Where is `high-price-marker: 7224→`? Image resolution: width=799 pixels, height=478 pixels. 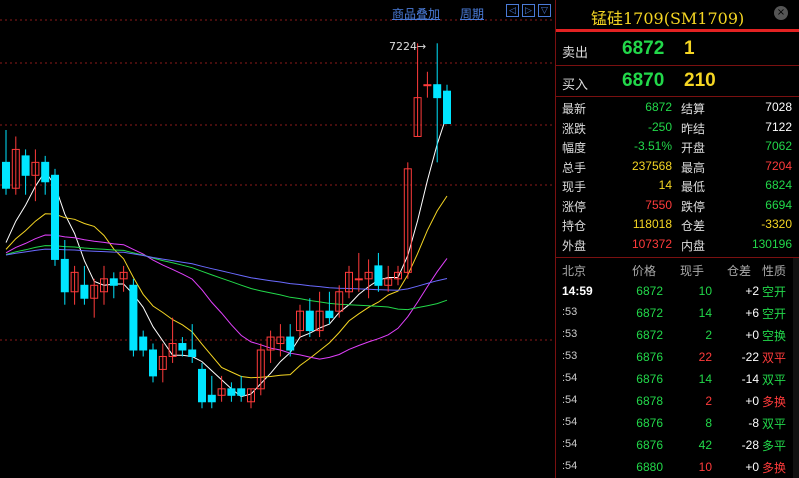 high-price-marker: 7224→ is located at coordinates (408, 46).